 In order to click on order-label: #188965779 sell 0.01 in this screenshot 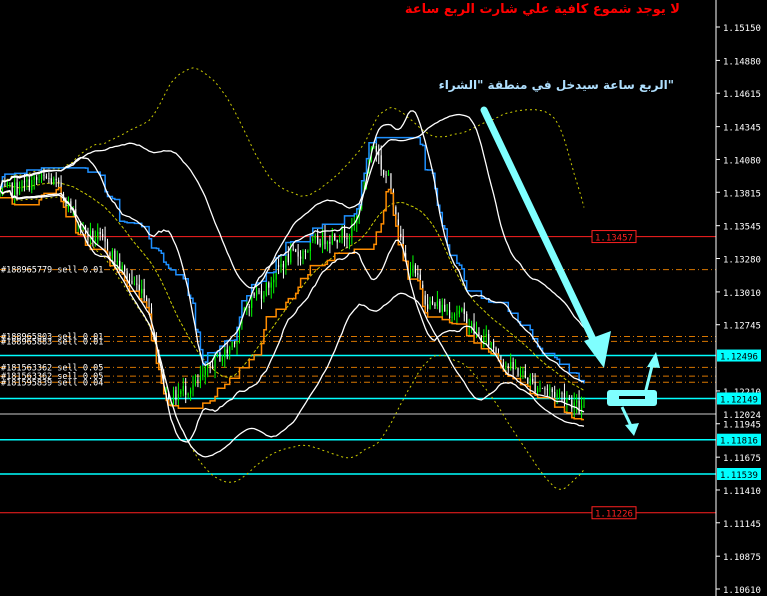, I will do `click(52, 271)`.